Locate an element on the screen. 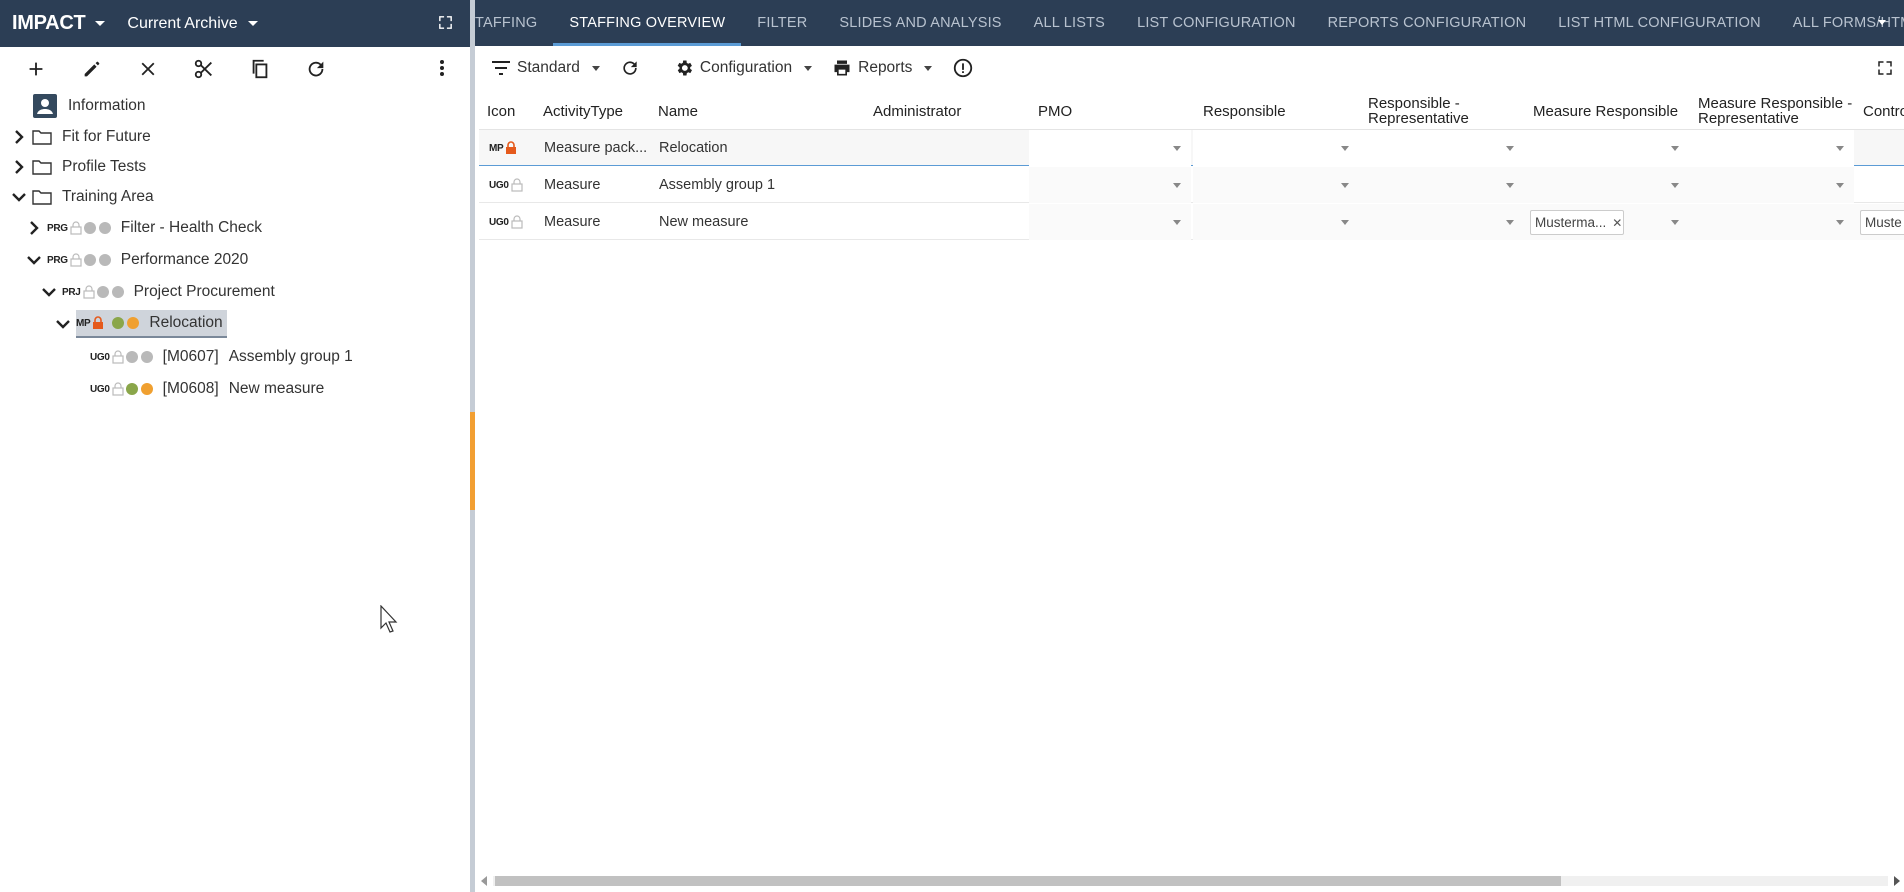  tab-slides-and-analysis: SLIDES AND ANALYSIS is located at coordinates (920, 23).